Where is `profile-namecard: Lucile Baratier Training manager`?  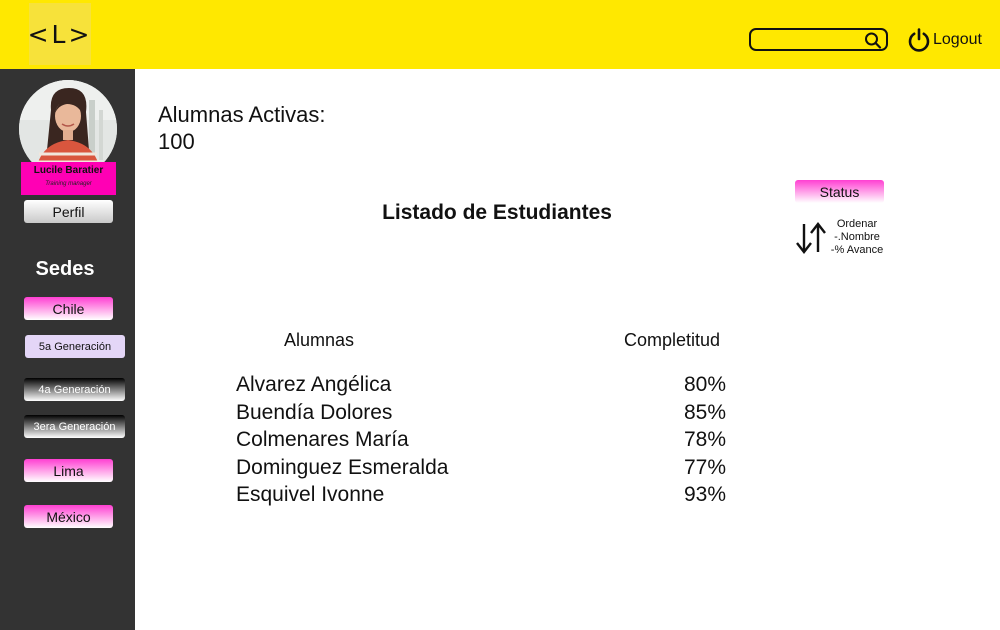
profile-namecard: Lucile Baratier Training manager is located at coordinates (68, 178).